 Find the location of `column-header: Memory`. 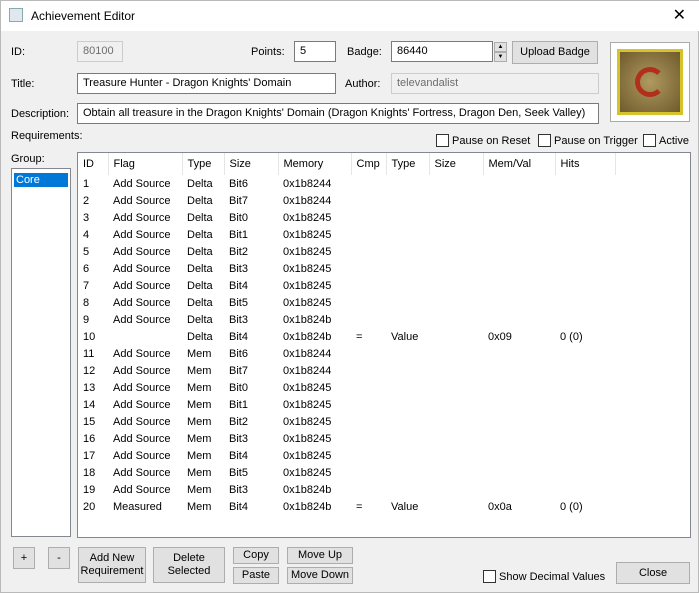

column-header: Memory is located at coordinates (315, 164).